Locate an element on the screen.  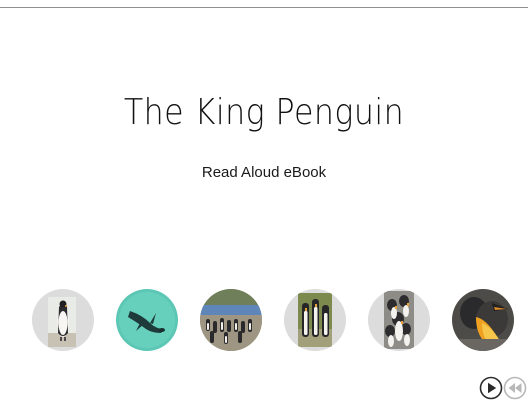
penguin-crowd-image is located at coordinates (399, 320).